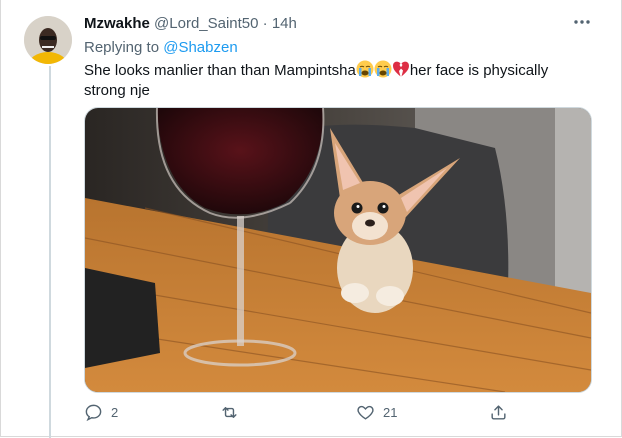 This screenshot has height=438, width=622. Describe the element at coordinates (115, 412) in the screenshot. I see `reply-count: 2` at that location.